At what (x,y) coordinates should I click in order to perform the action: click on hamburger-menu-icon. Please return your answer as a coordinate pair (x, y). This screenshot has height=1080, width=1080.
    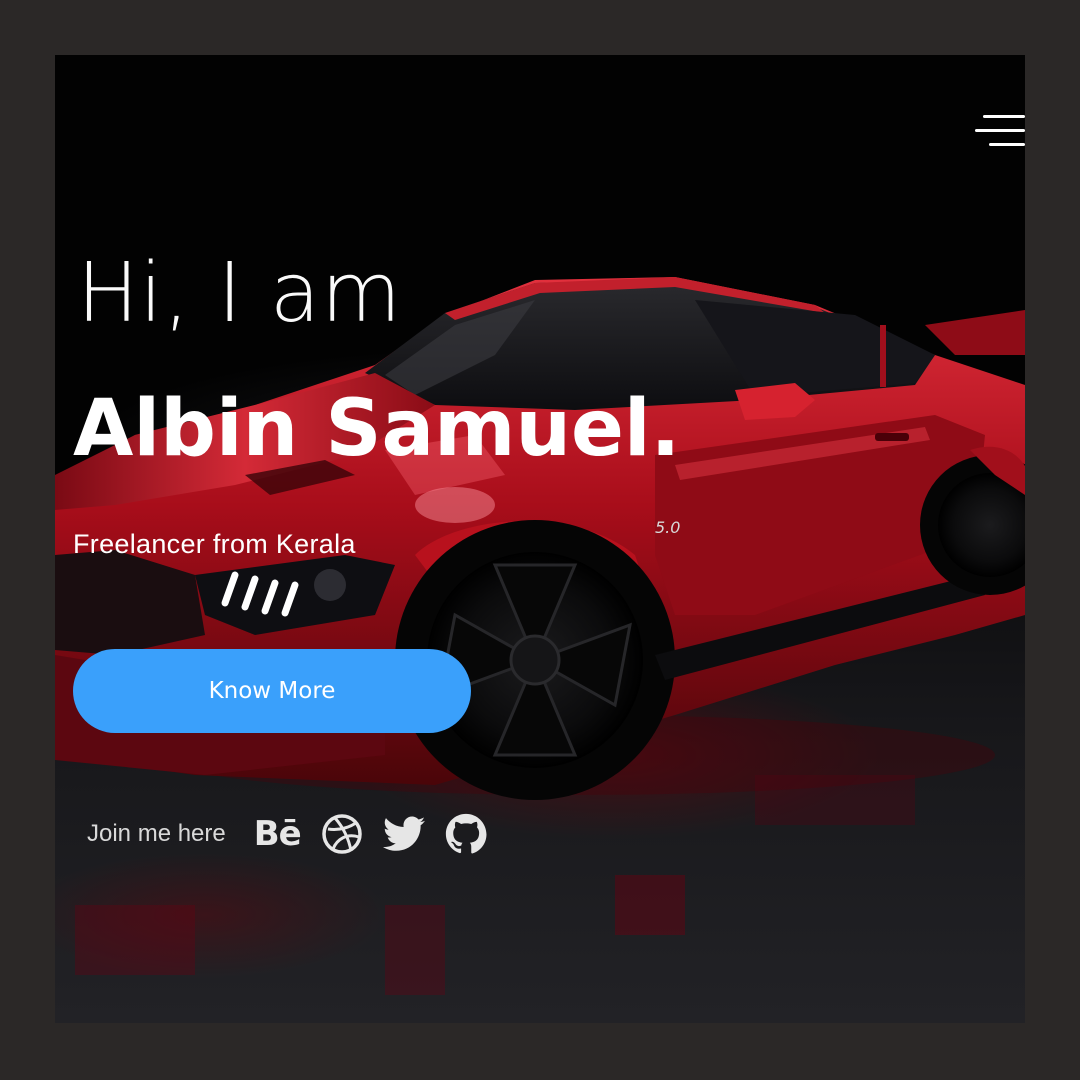
    Looking at the image, I should click on (997, 132).